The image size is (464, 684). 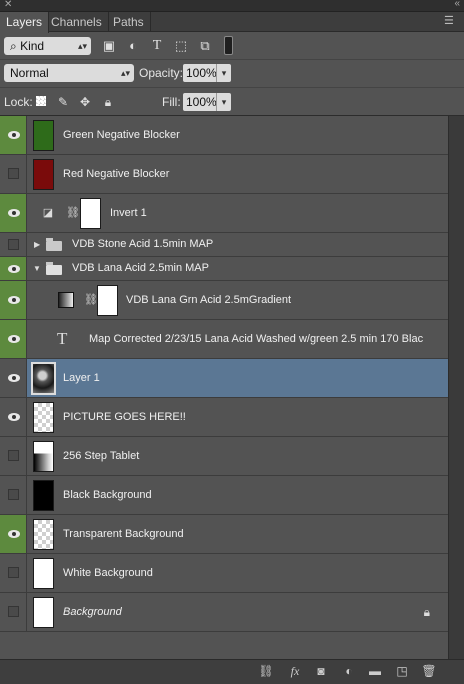 What do you see at coordinates (224, 378) in the screenshot?
I see `layer-row-selected: Layer 1` at bounding box center [224, 378].